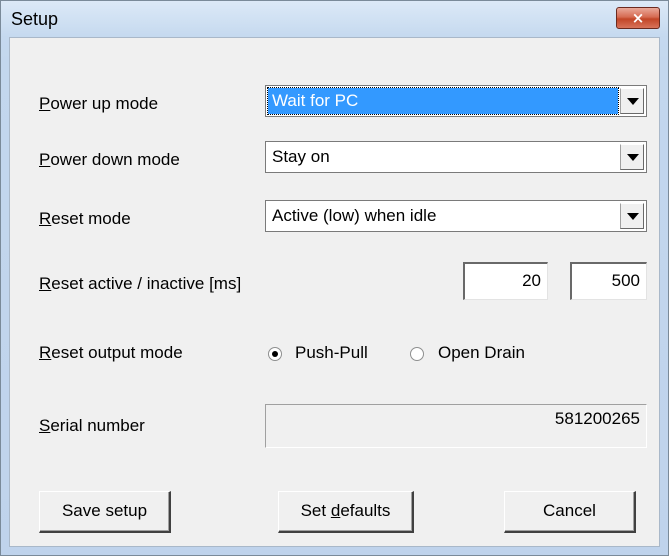  I want to click on reset-mode-select: Active (low) when idle, so click(456, 216).